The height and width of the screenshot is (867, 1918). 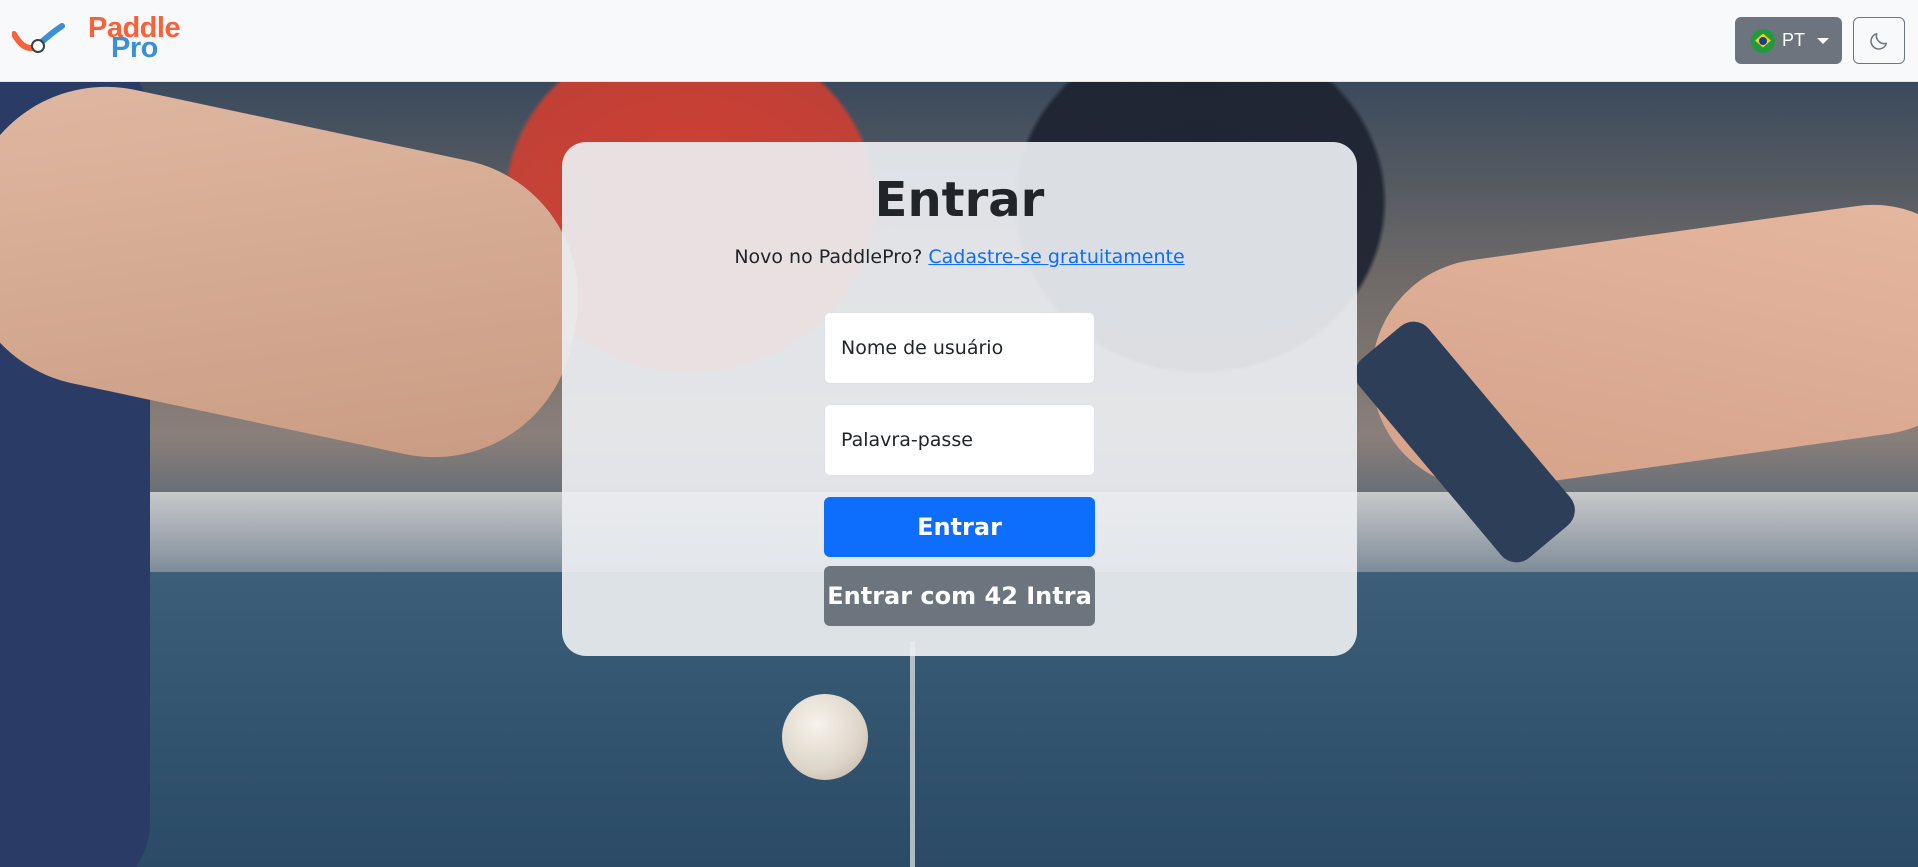 What do you see at coordinates (1823, 40) in the screenshot?
I see `caret-down-icon` at bounding box center [1823, 40].